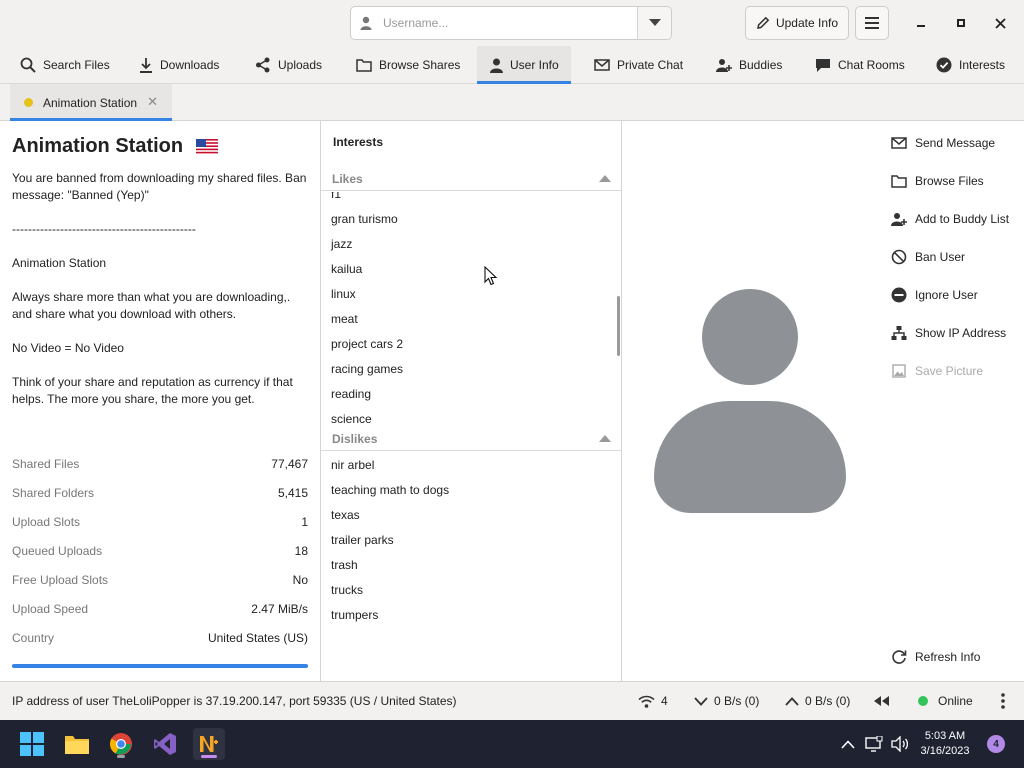 The image size is (1024, 768). What do you see at coordinates (524, 65) in the screenshot?
I see `tab-user-info: User Info` at bounding box center [524, 65].